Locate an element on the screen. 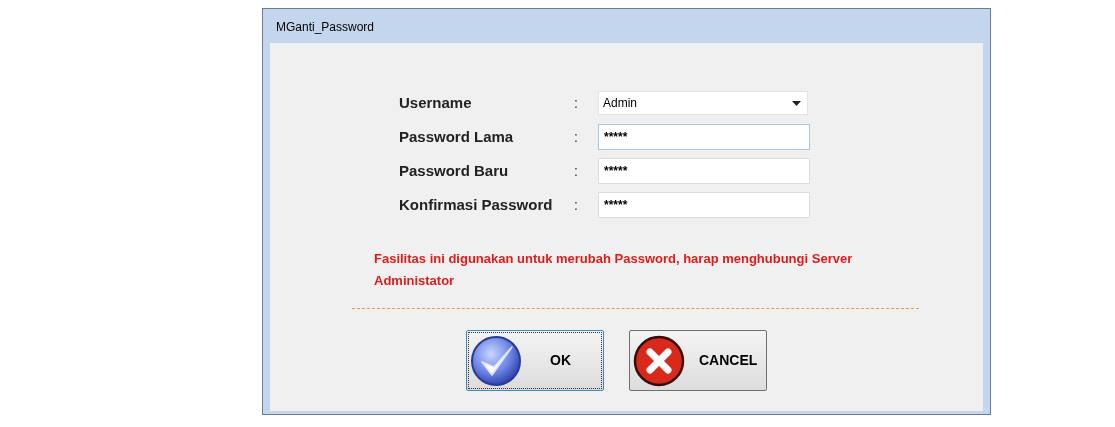 This screenshot has width=1115, height=427. field-label: Password Baru is located at coordinates (454, 170).